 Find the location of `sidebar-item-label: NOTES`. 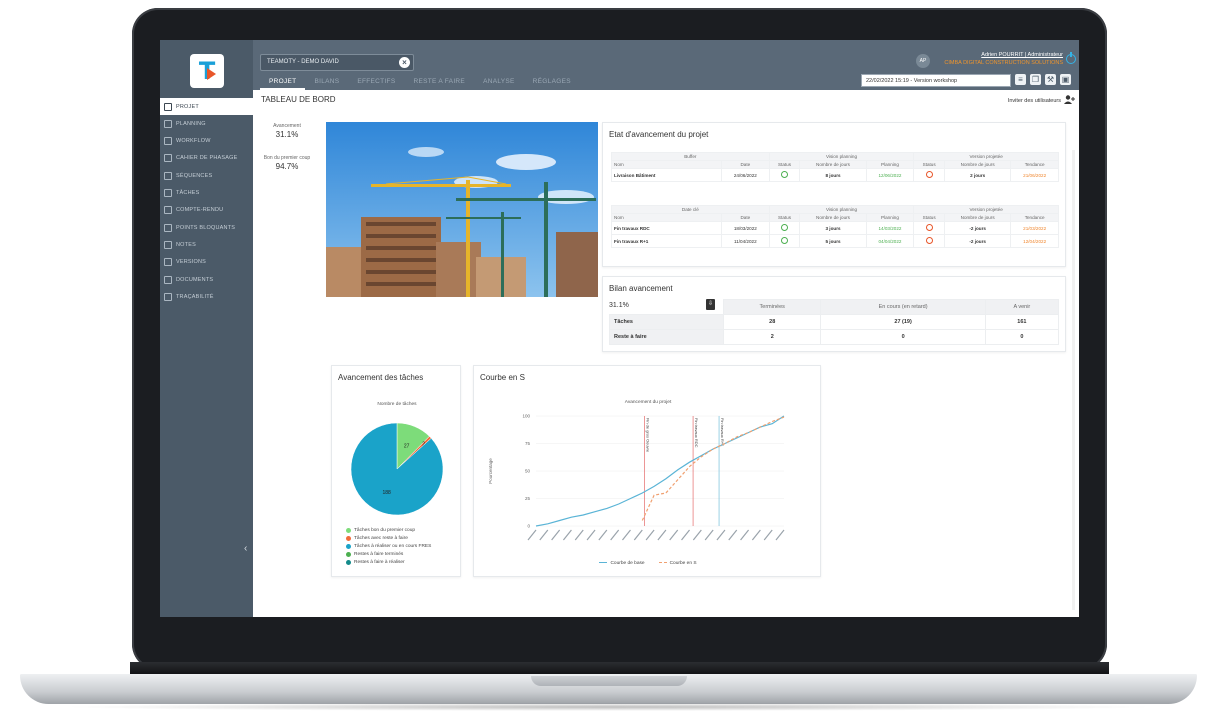

sidebar-item-label: NOTES is located at coordinates (186, 244).